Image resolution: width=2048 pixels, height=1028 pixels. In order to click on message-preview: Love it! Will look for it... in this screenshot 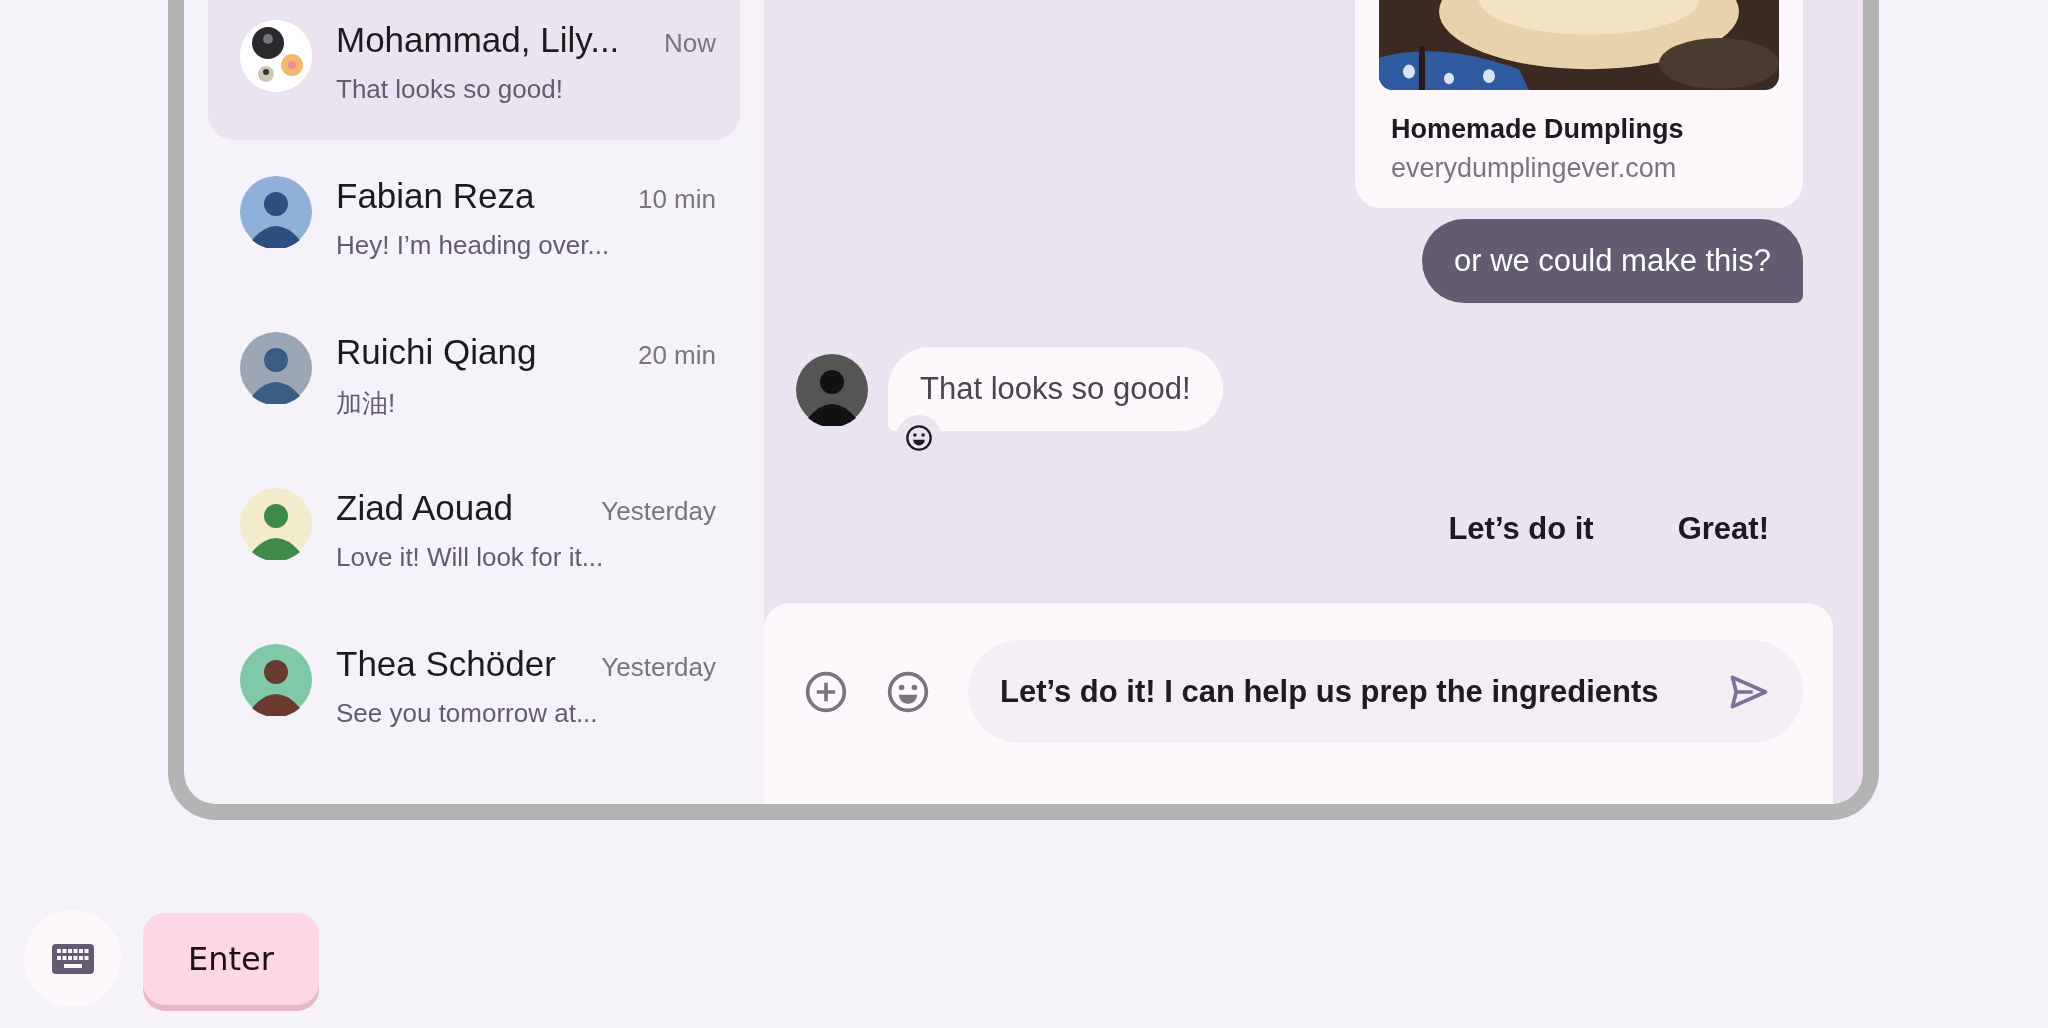, I will do `click(470, 557)`.